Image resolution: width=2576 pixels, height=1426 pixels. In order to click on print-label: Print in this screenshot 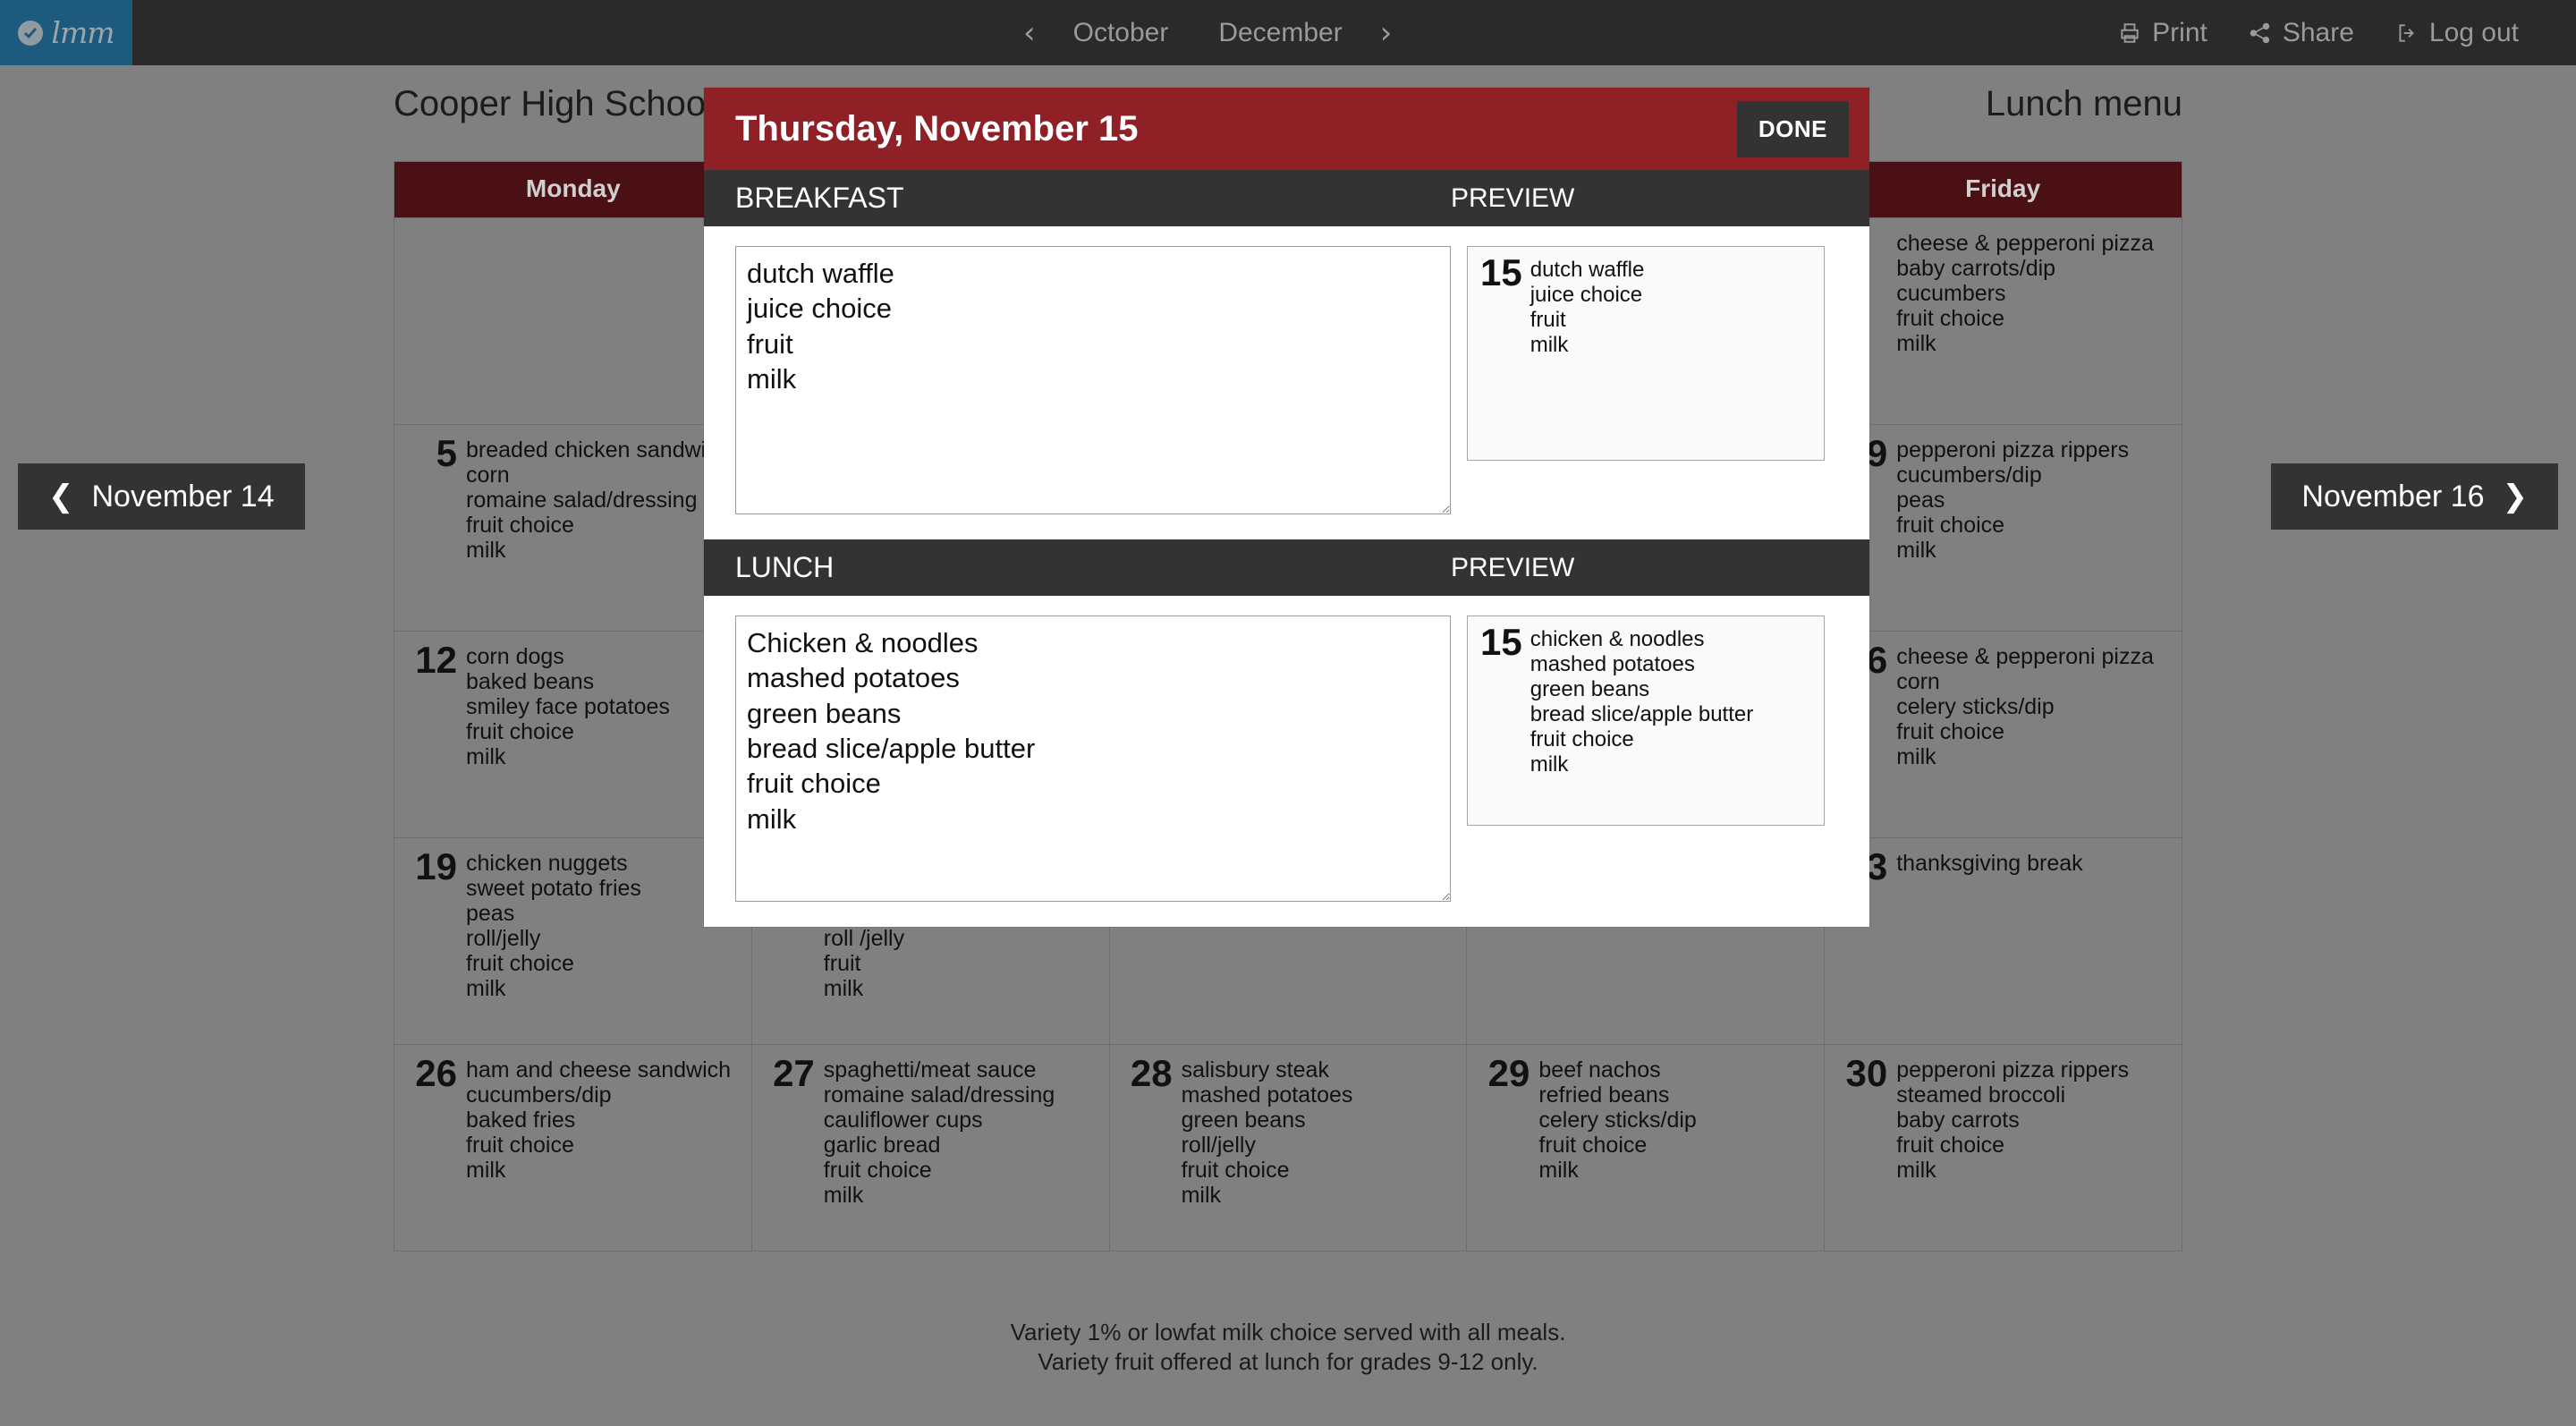, I will do `click(2179, 32)`.